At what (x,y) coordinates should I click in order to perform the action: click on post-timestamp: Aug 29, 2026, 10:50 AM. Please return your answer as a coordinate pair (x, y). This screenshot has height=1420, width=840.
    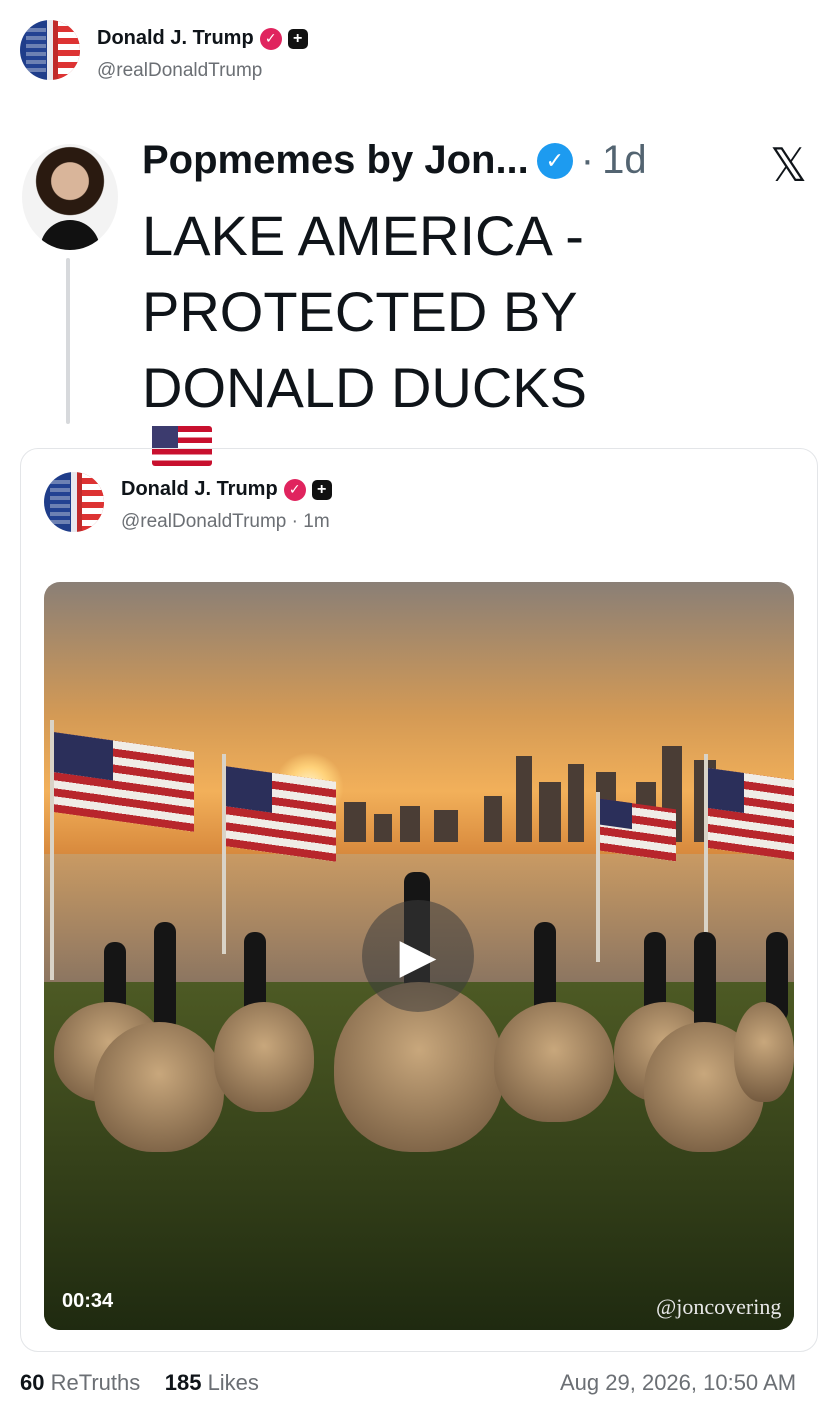
    Looking at the image, I should click on (678, 1383).